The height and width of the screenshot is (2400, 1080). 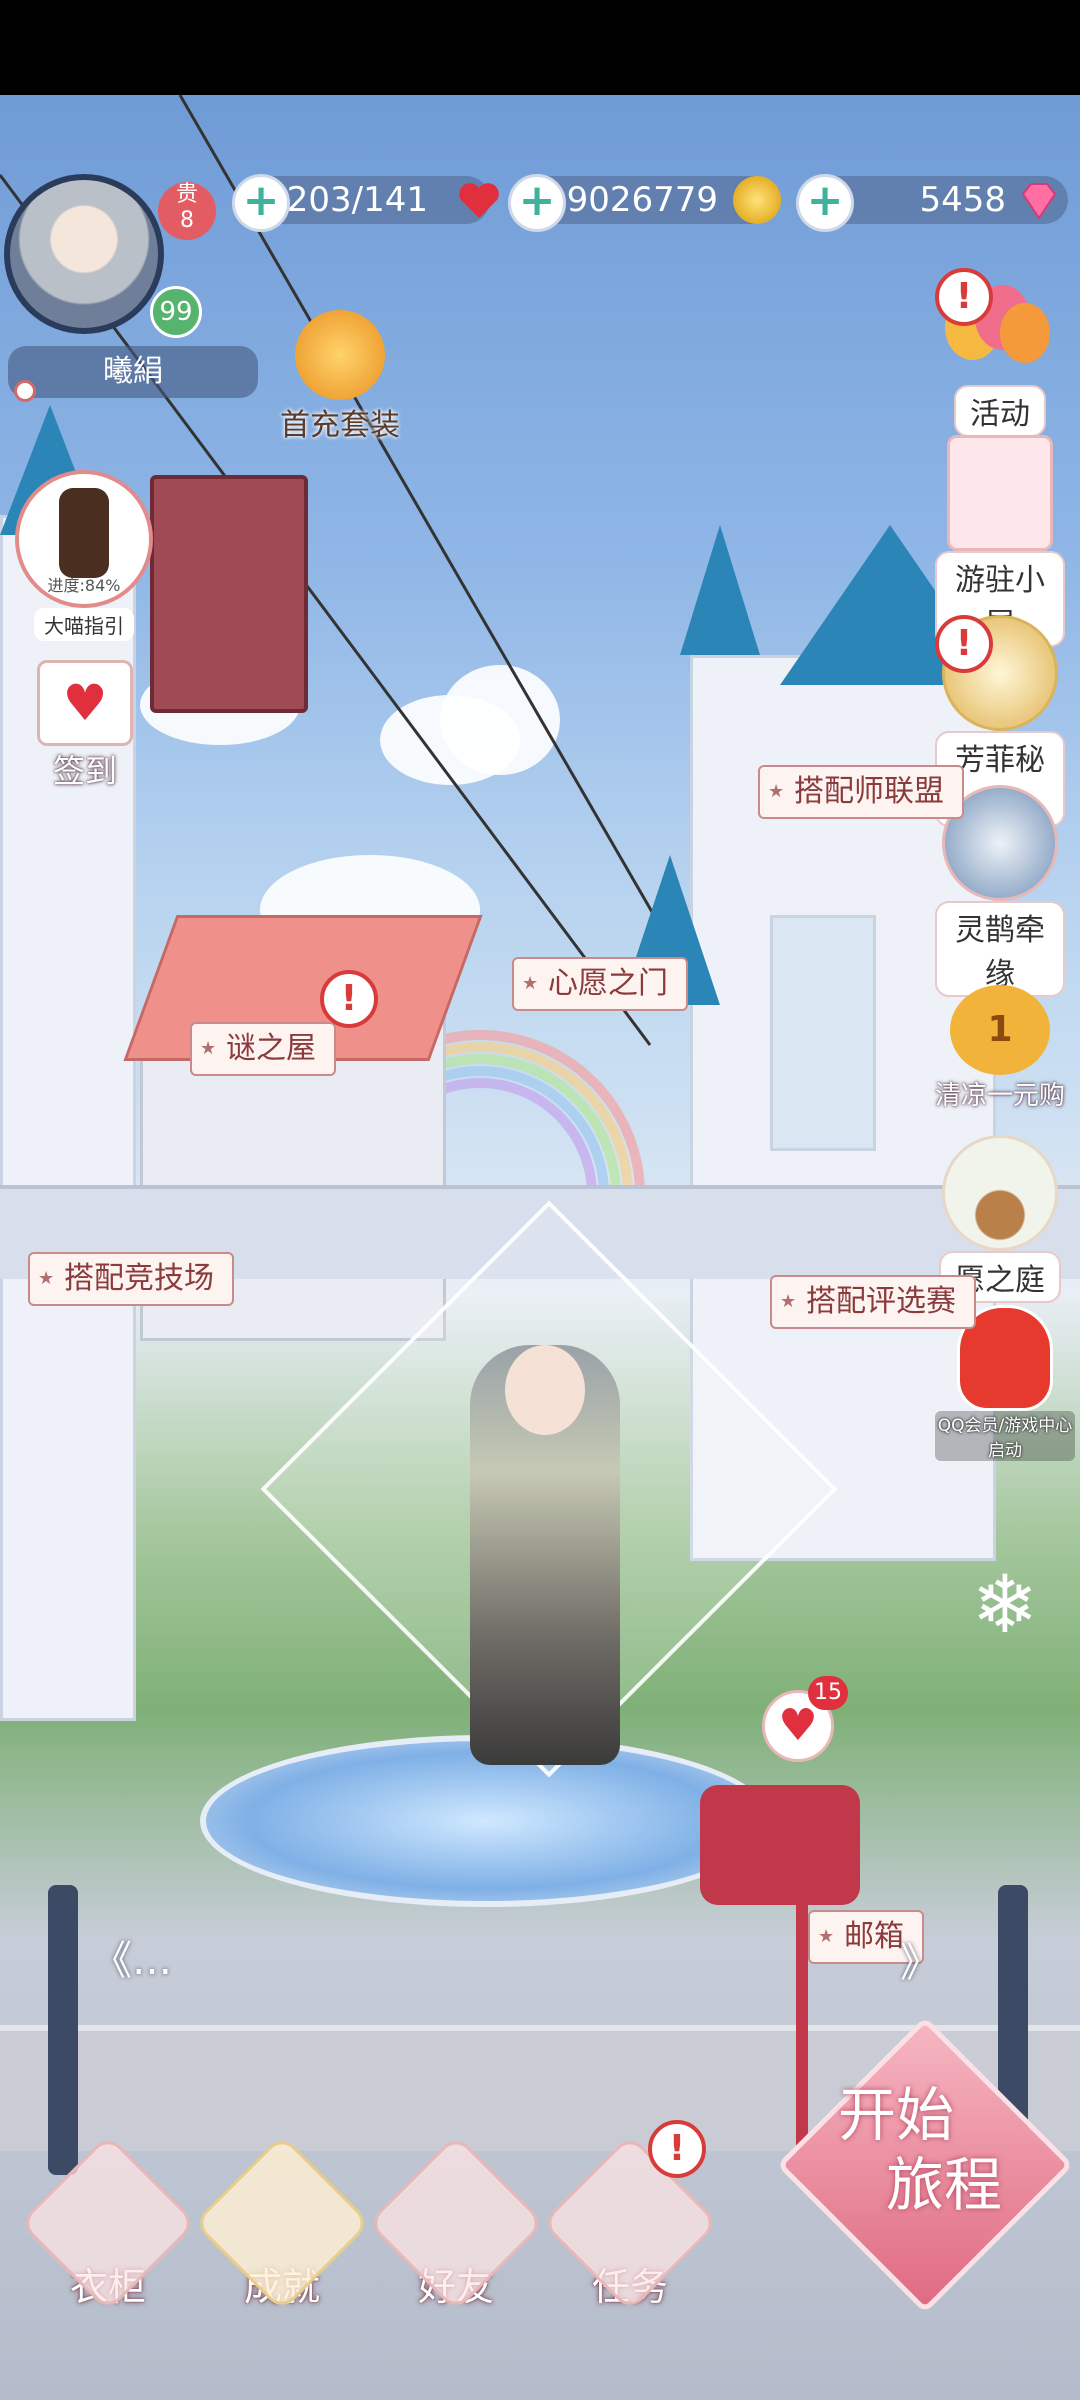 I want to click on mail-count-badge: 15, so click(x=828, y=1693).